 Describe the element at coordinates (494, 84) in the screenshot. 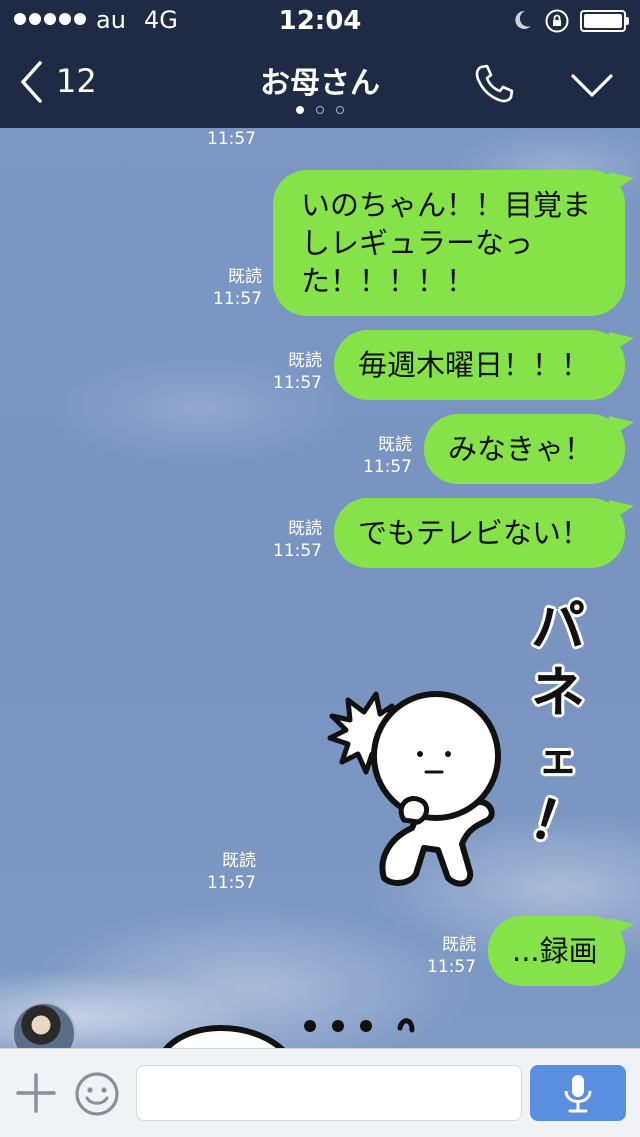

I see `phone-icon` at that location.